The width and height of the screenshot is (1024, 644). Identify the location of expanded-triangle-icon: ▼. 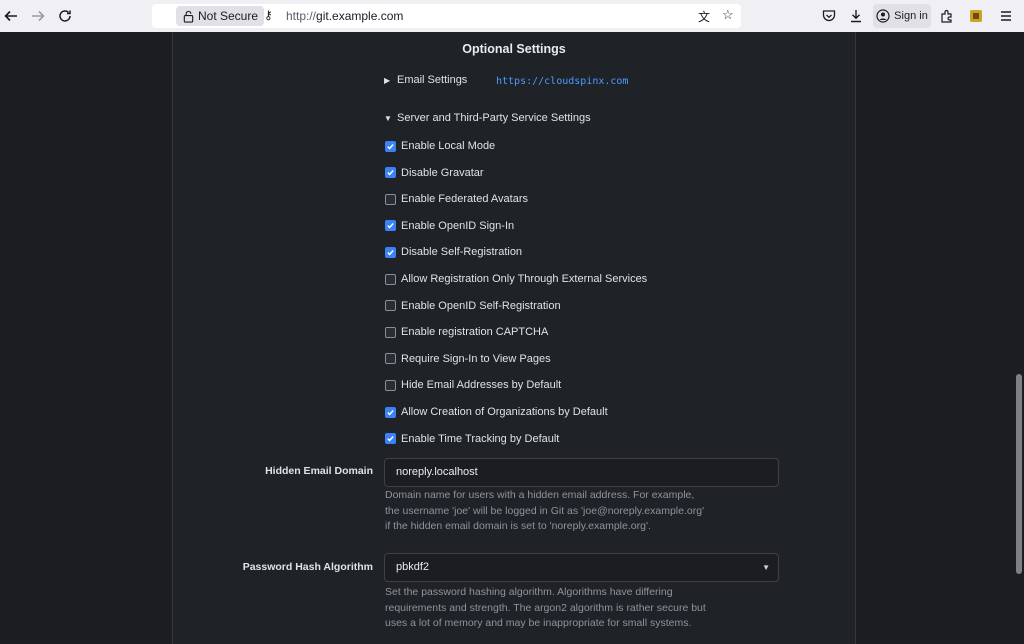
(388, 118).